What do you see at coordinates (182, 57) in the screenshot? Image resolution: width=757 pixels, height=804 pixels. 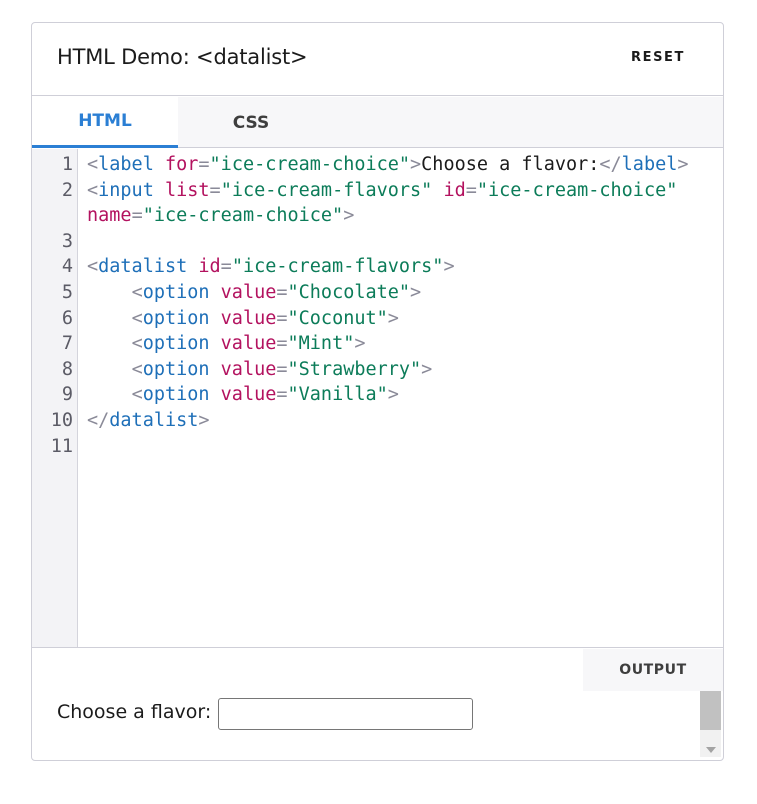 I see `demo-title: HTML Demo: <datalist>` at bounding box center [182, 57].